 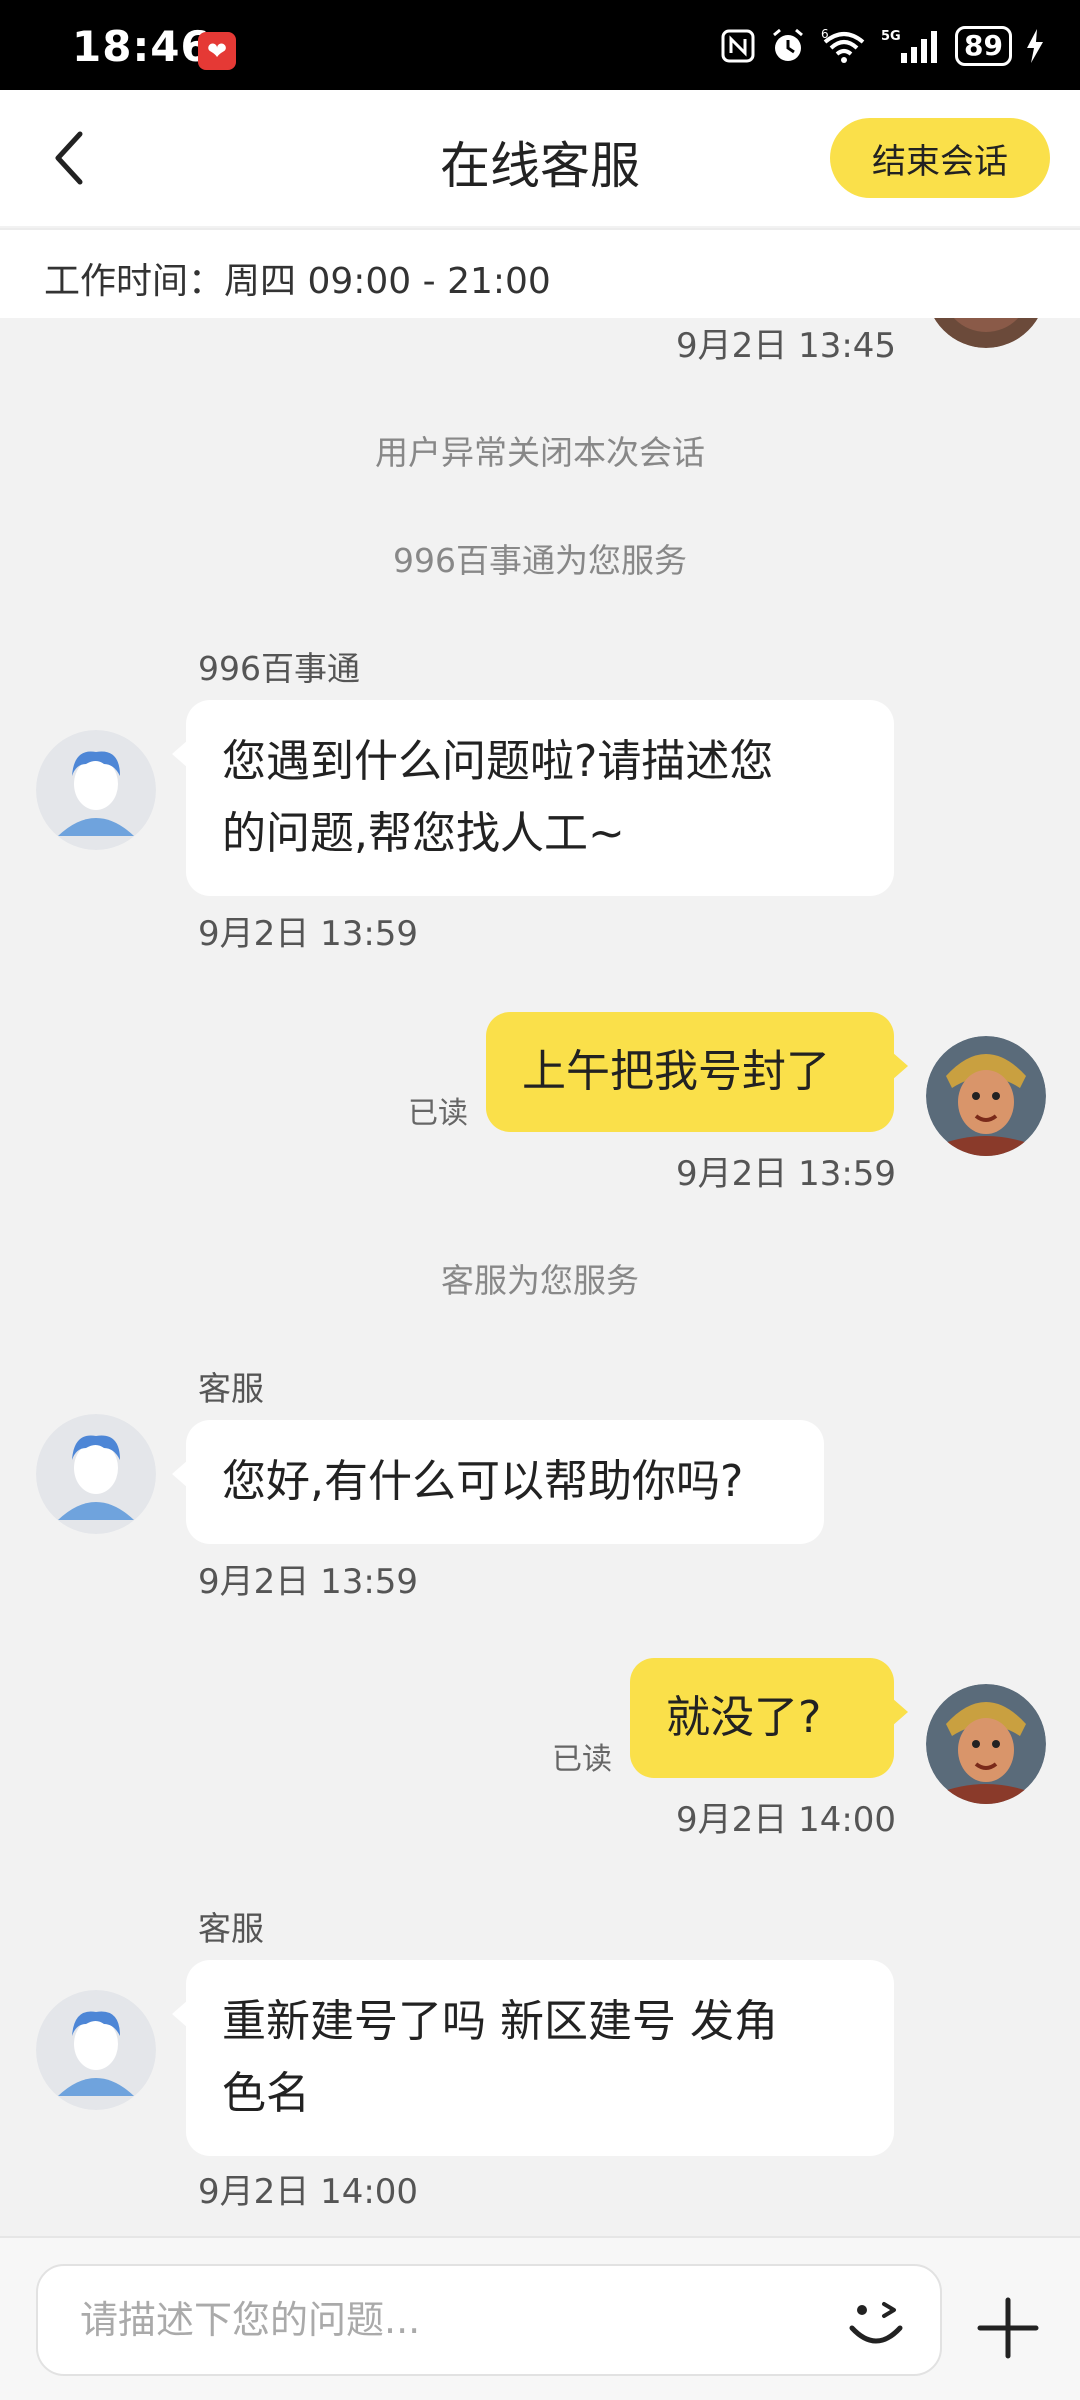 I want to click on message-text: 上午把我号封了, so click(x=676, y=1071).